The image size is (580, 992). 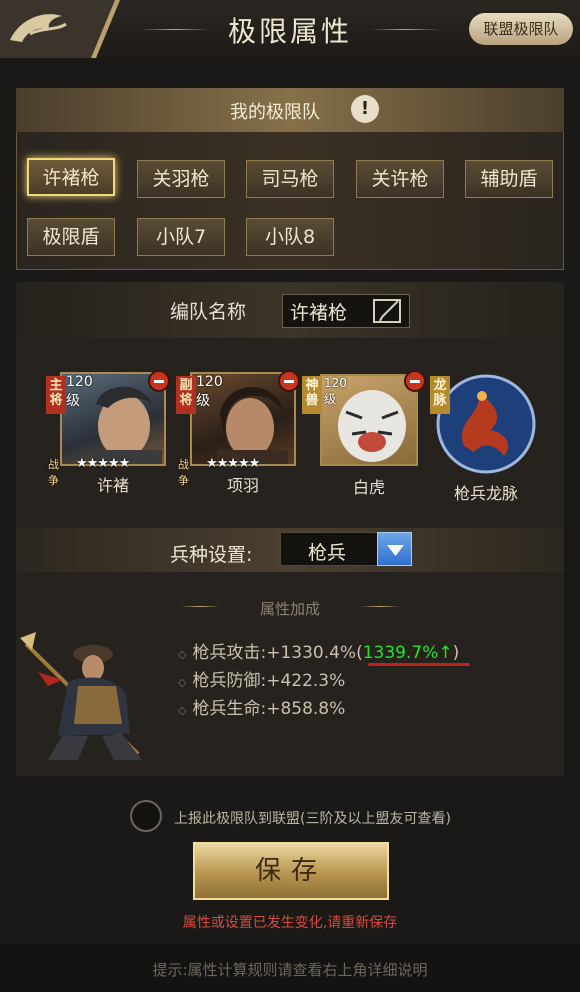 What do you see at coordinates (327, 553) in the screenshot?
I see `troop-select-value: 枪兵` at bounding box center [327, 553].